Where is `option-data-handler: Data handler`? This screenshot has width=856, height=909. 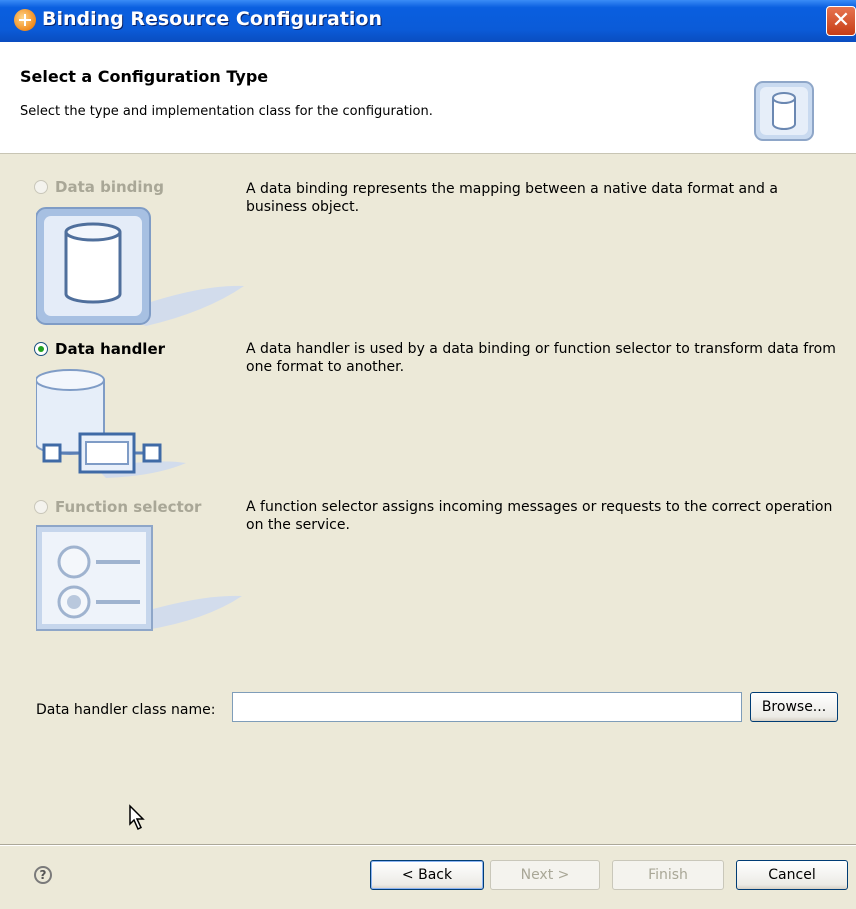
option-data-handler: Data handler is located at coordinates (99, 349).